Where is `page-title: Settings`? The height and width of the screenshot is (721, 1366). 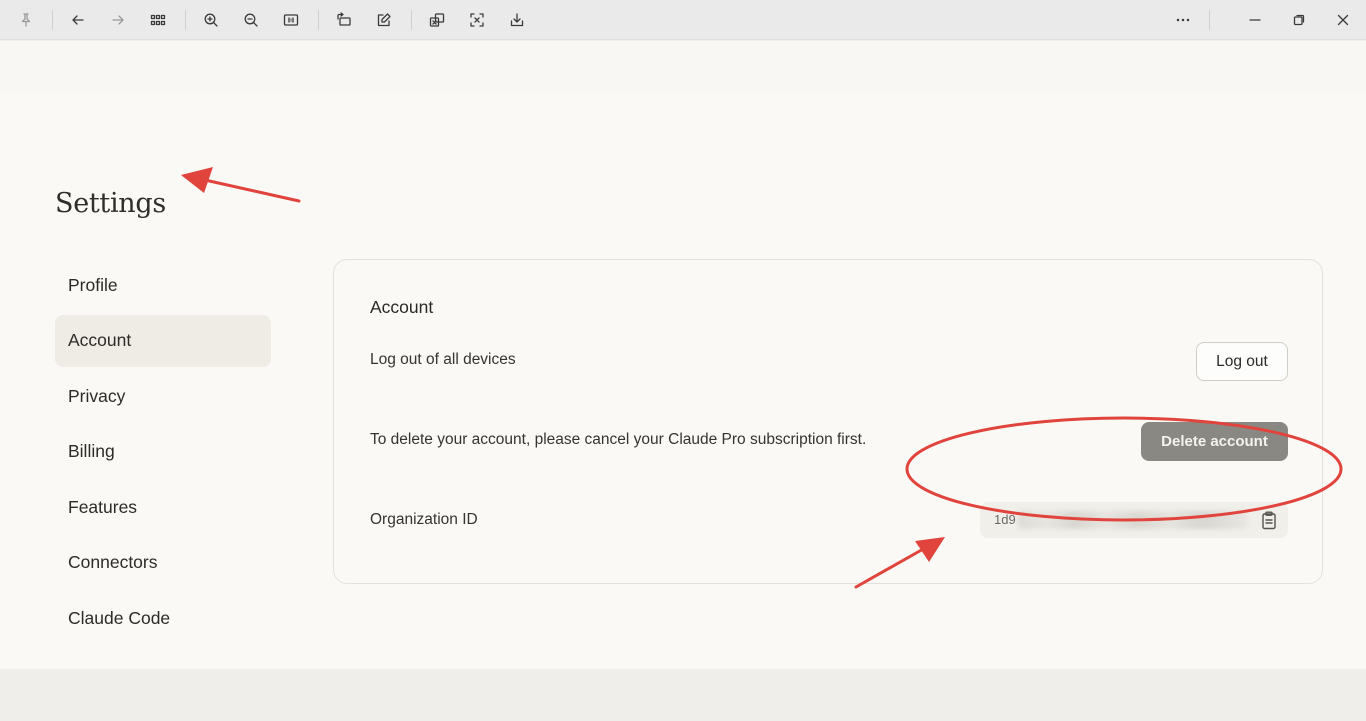 page-title: Settings is located at coordinates (110, 203).